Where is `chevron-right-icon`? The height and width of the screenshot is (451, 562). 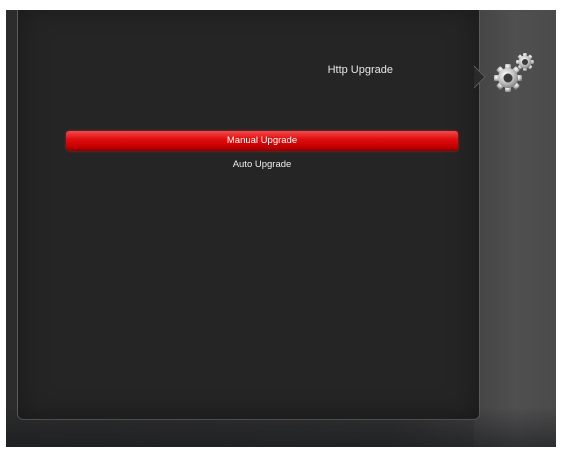
chevron-right-icon is located at coordinates (479, 77).